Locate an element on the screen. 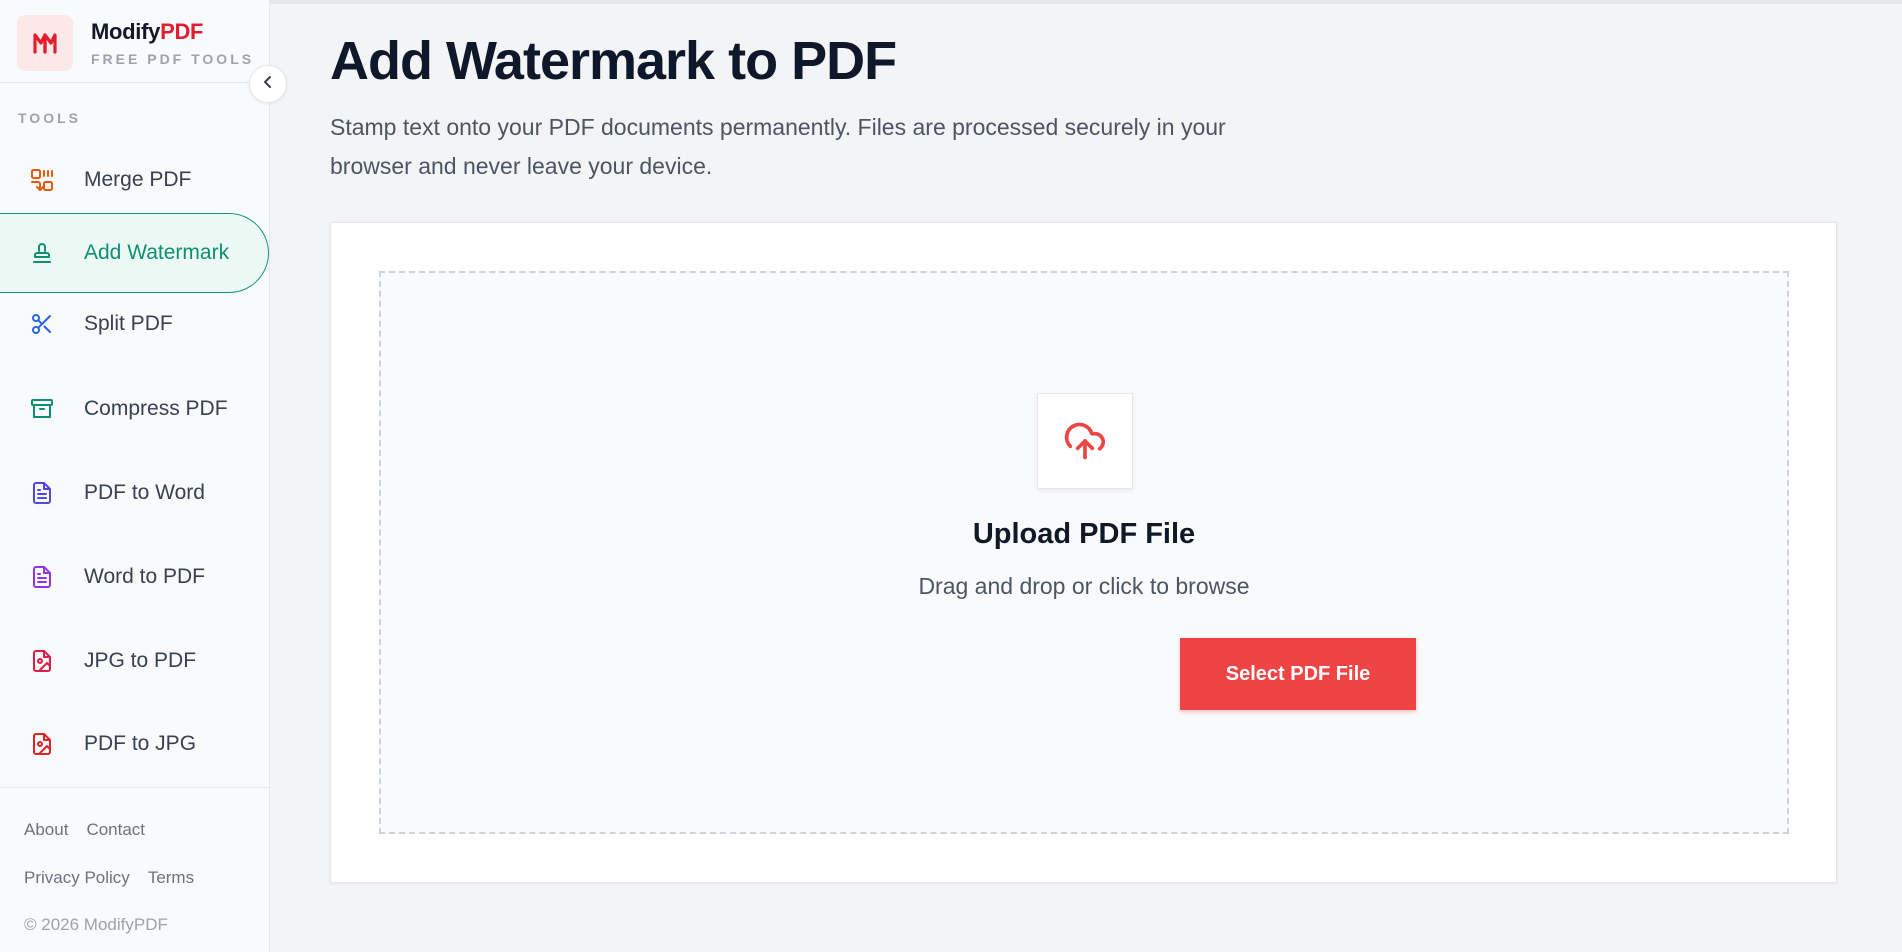 The height and width of the screenshot is (952, 1902). chevron-left-icon is located at coordinates (268, 84).